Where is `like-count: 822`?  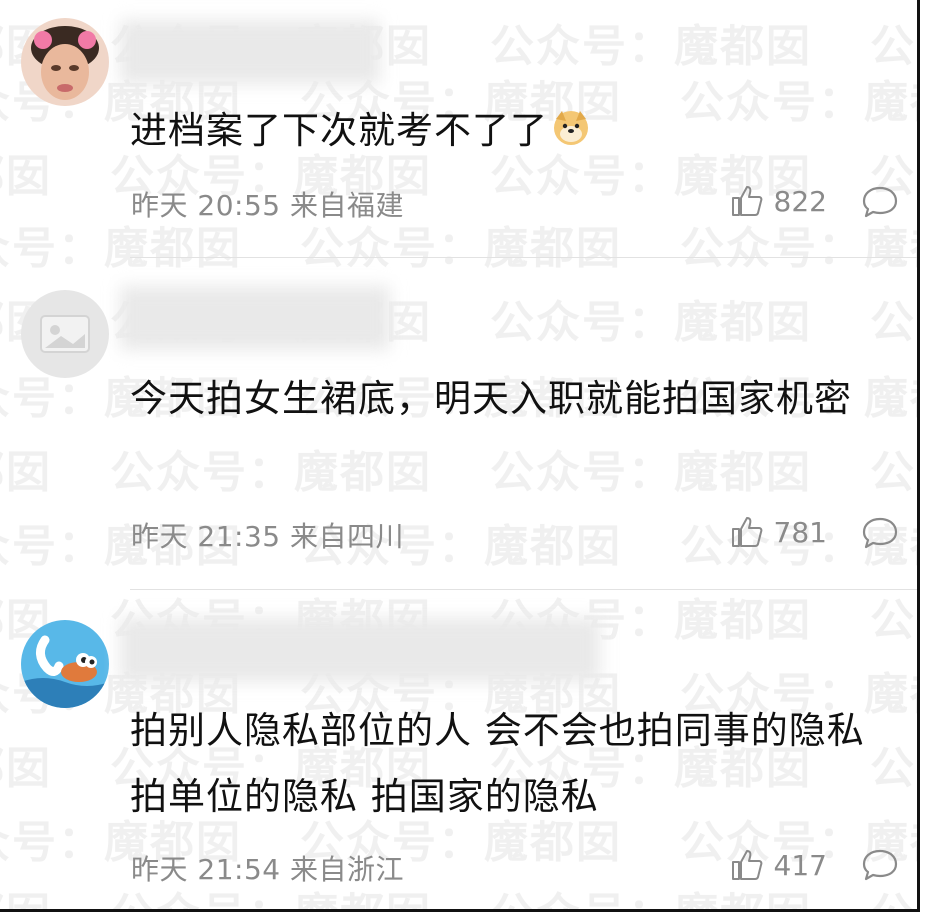
like-count: 822 is located at coordinates (800, 201).